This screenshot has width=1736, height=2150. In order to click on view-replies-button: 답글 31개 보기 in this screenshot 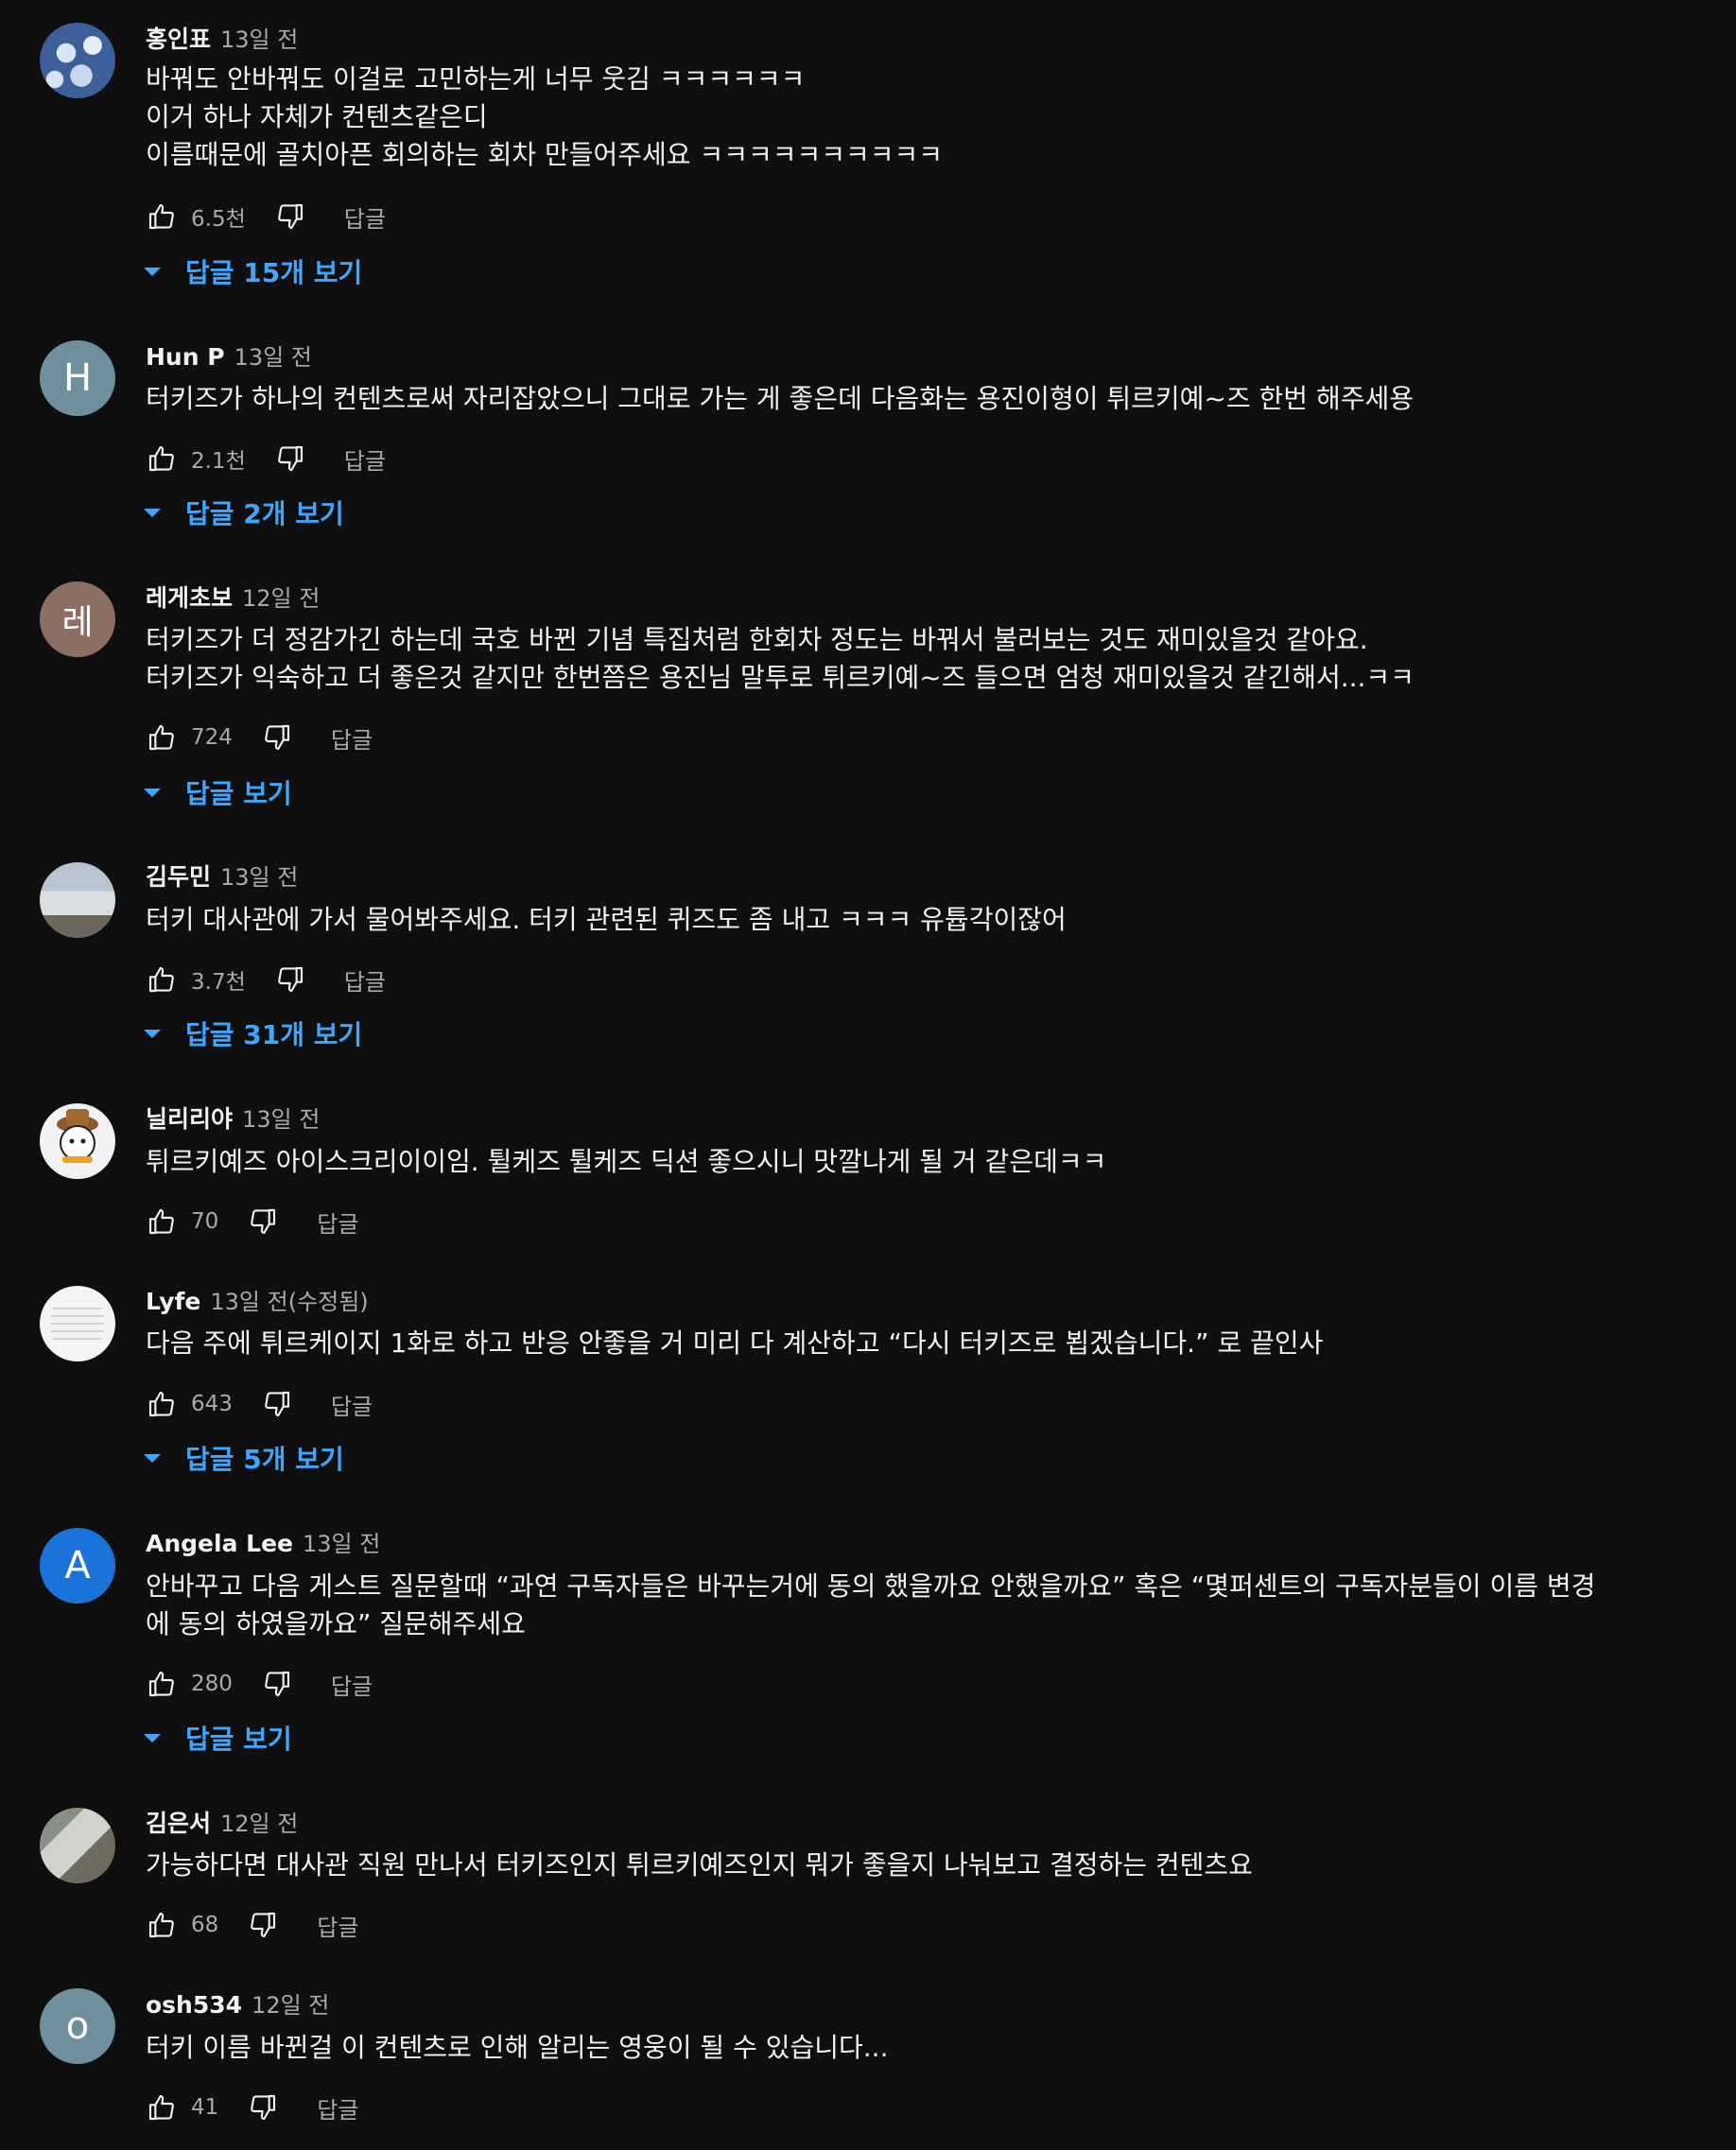, I will do `click(252, 1033)`.